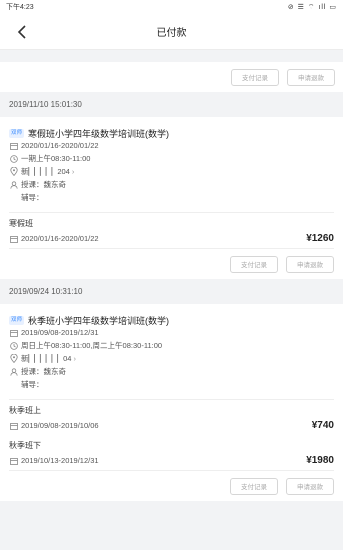 This screenshot has width=343, height=550. Describe the element at coordinates (60, 238) in the screenshot. I see `item-date-range: 2020/01/16-2020/01/22` at that location.